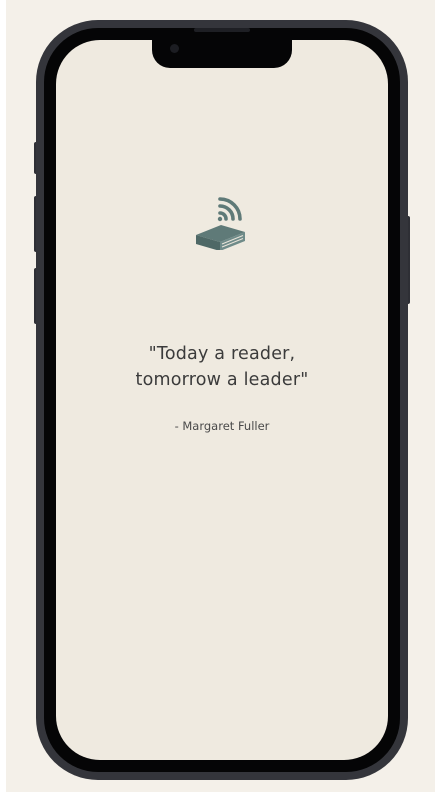  What do you see at coordinates (222, 30) in the screenshot?
I see `earpiece-speaker` at bounding box center [222, 30].